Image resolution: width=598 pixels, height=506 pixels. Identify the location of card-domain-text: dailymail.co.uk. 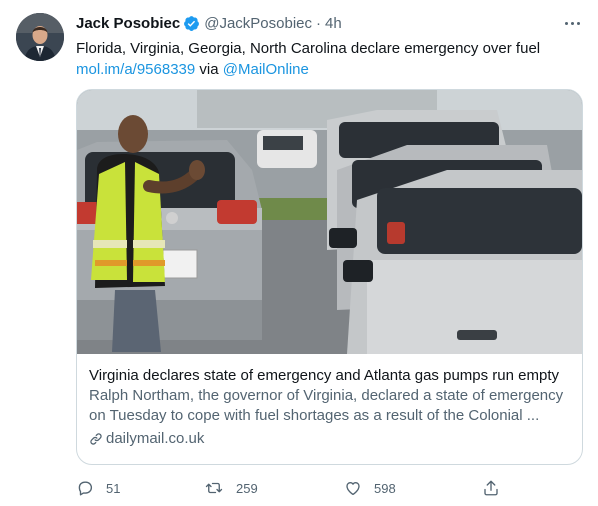
(155, 438).